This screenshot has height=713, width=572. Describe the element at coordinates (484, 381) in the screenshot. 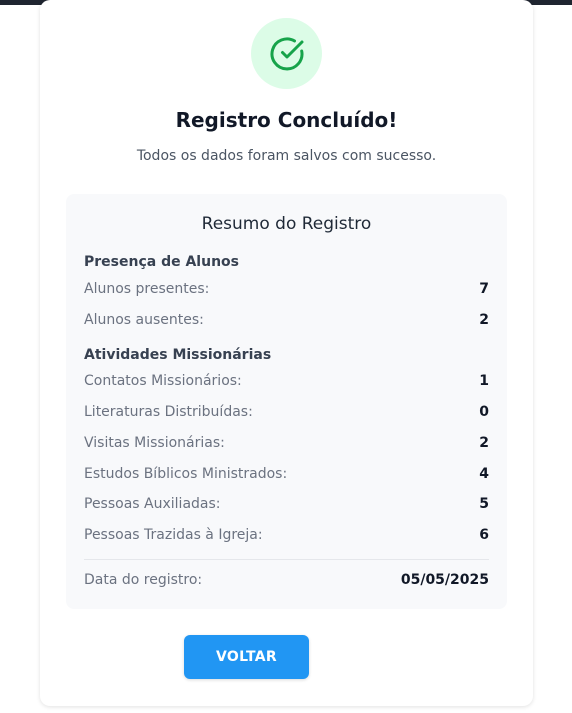

I see `row-value: 1` at that location.